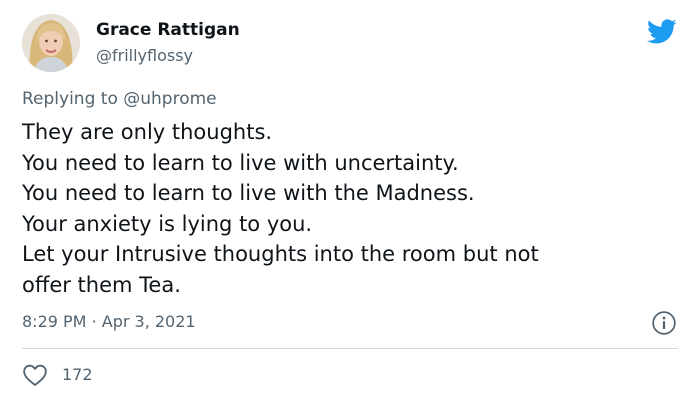  Describe the element at coordinates (148, 321) in the screenshot. I see `tweet-date: Apr 3, 2021` at that location.